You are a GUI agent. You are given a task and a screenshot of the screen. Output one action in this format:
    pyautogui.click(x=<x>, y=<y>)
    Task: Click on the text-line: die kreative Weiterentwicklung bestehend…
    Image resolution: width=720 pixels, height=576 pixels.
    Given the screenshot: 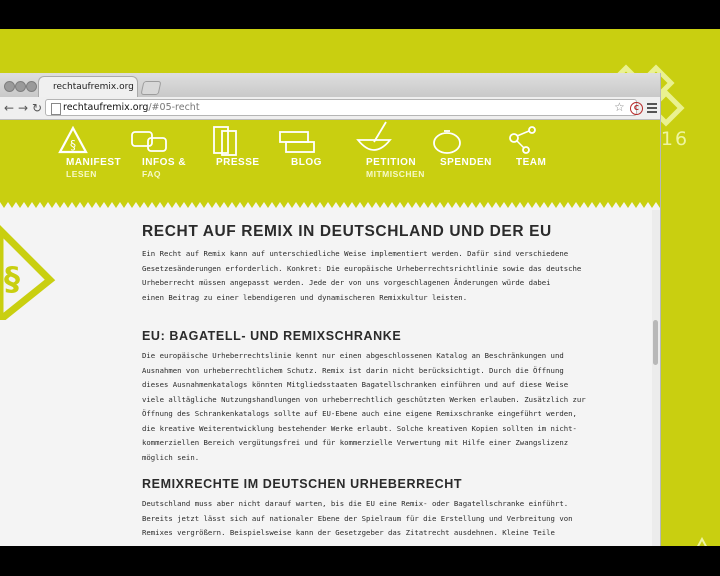 What is the action you would take?
    pyautogui.click(x=359, y=428)
    